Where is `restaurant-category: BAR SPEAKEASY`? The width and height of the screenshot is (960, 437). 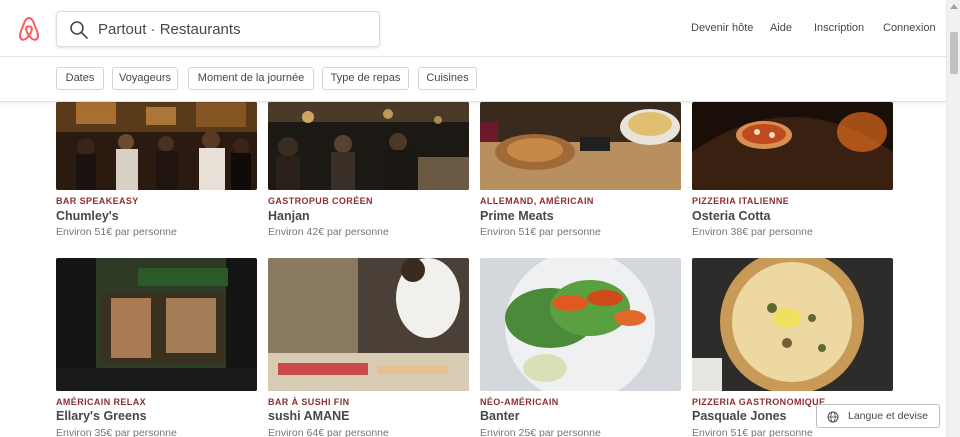
restaurant-category: BAR SPEAKEASY is located at coordinates (97, 201).